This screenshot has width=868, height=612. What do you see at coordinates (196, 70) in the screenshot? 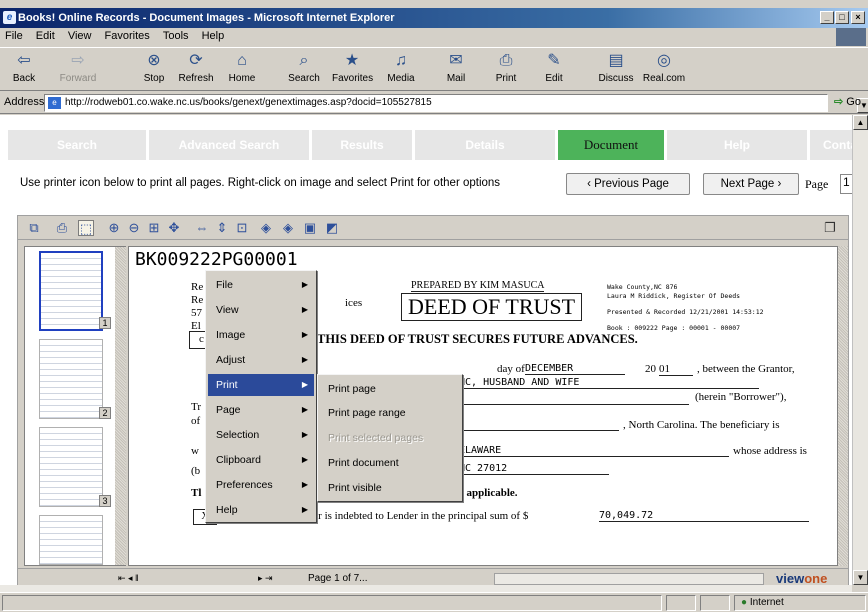
I see `refresh-button: ⟳ Refresh` at bounding box center [196, 70].